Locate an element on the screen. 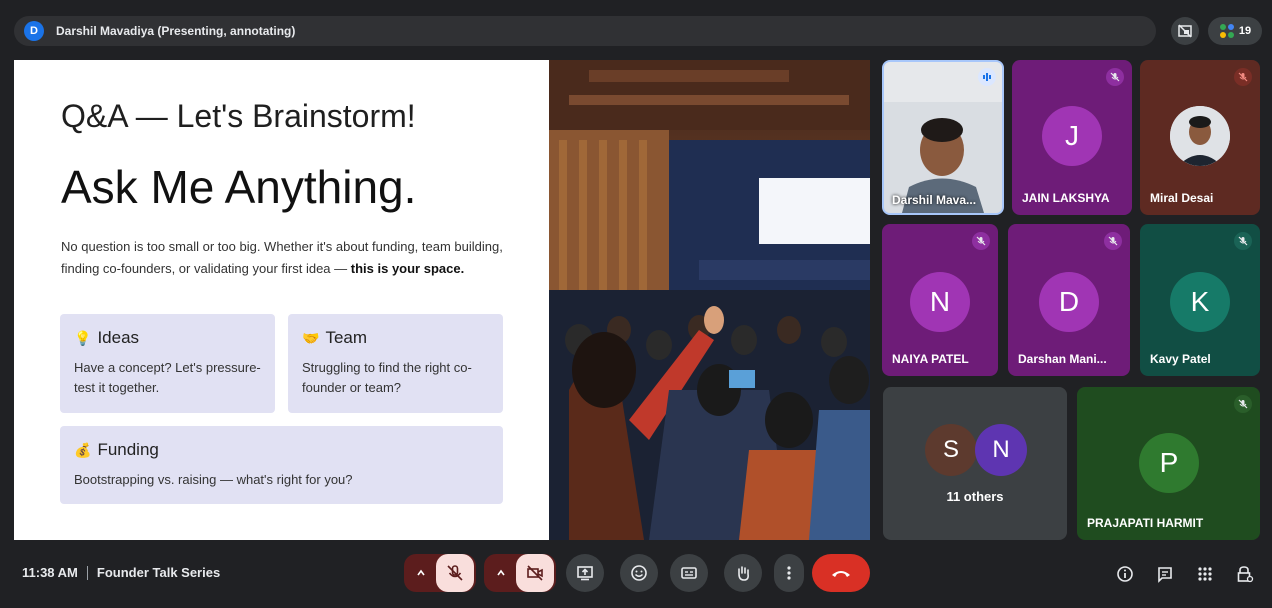 The width and height of the screenshot is (1272, 608). more-vert-icon is located at coordinates (789, 573).